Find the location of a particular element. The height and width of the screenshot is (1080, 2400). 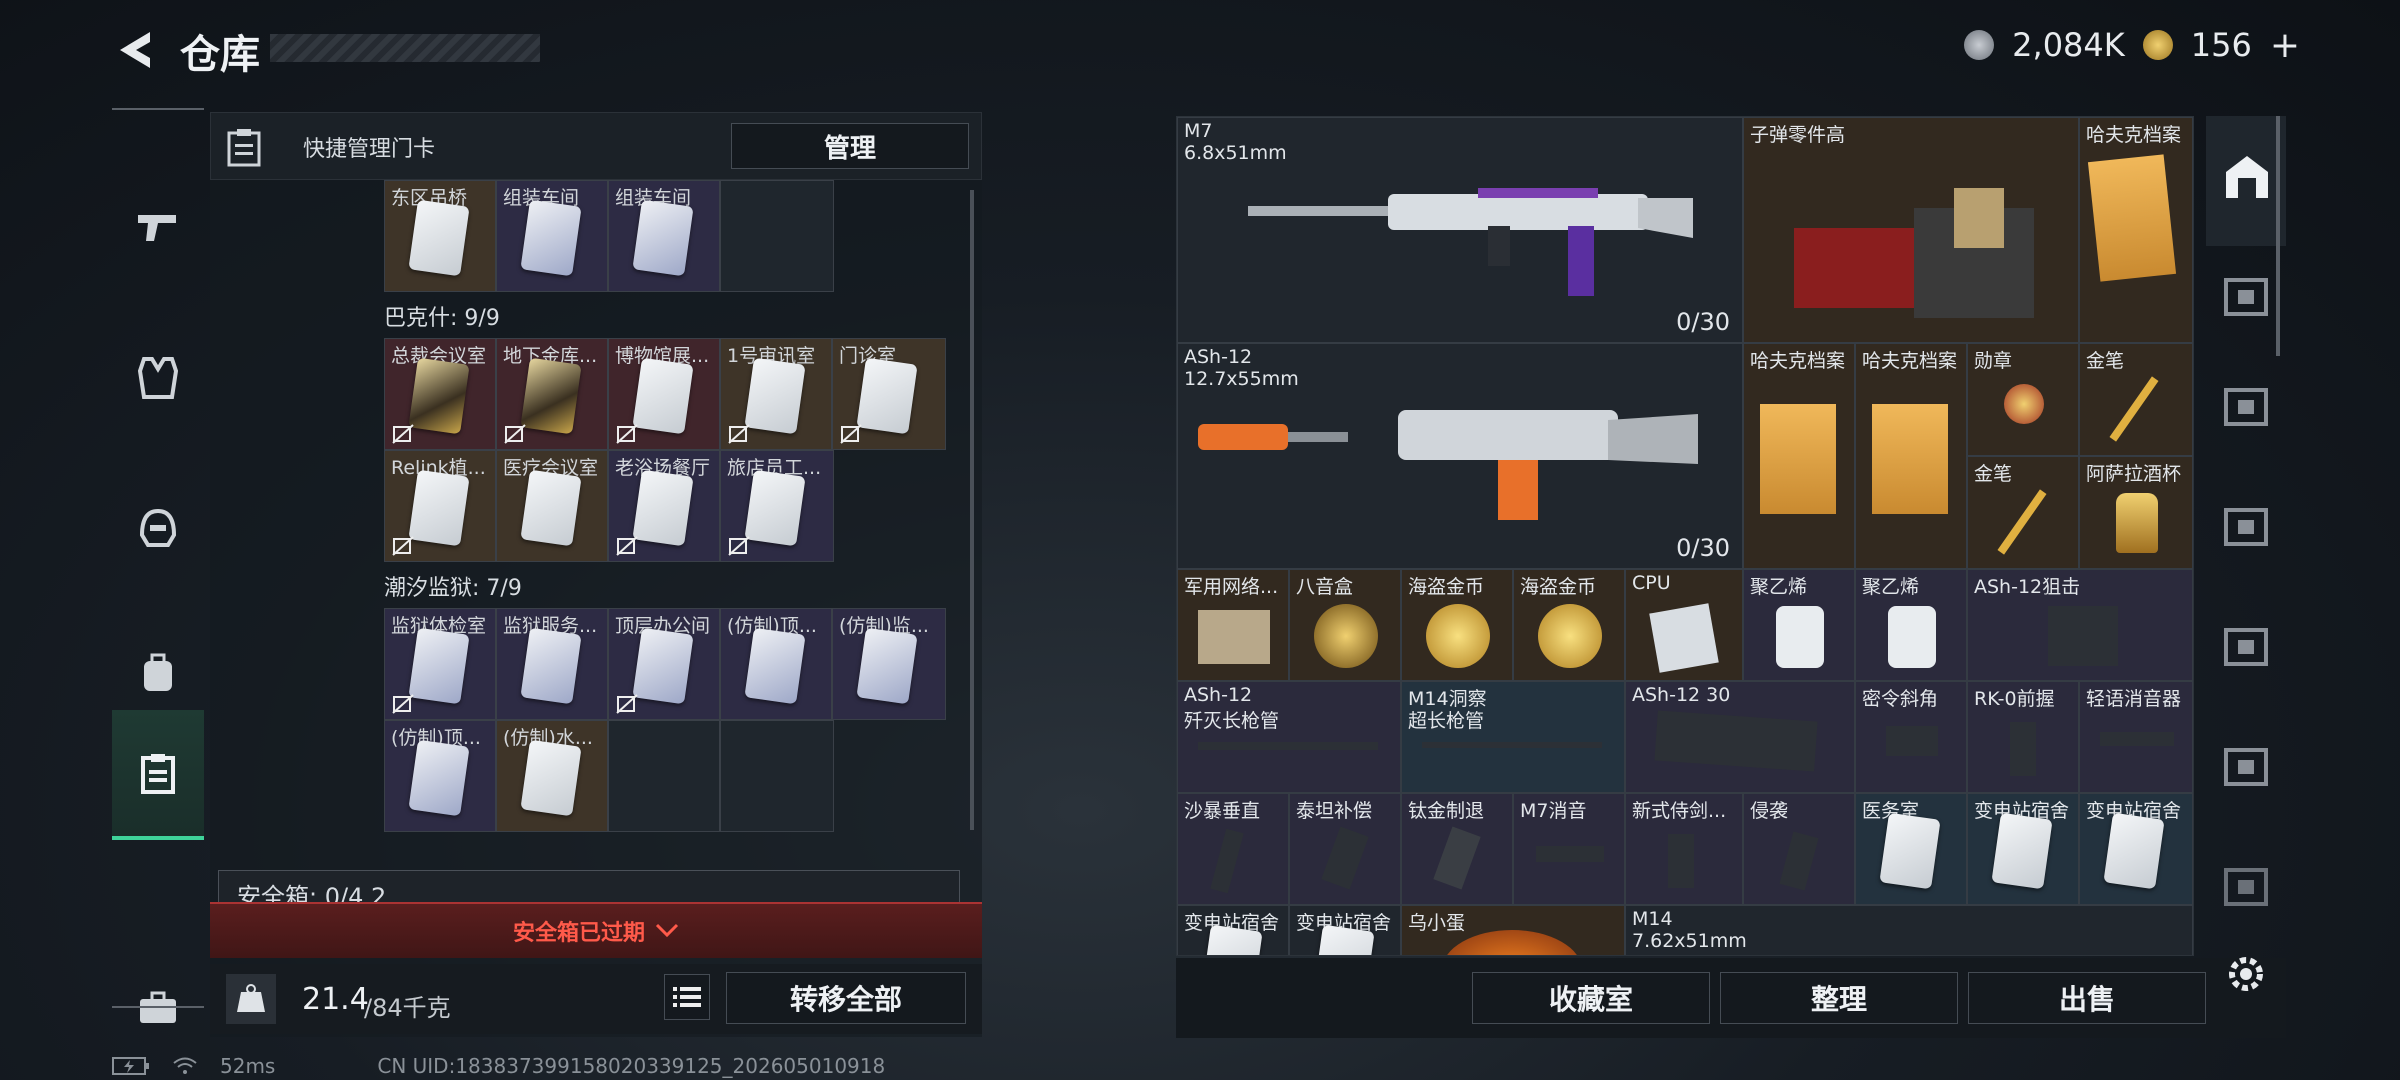

keycard-slot: 监狱体检室 is located at coordinates (440, 664).